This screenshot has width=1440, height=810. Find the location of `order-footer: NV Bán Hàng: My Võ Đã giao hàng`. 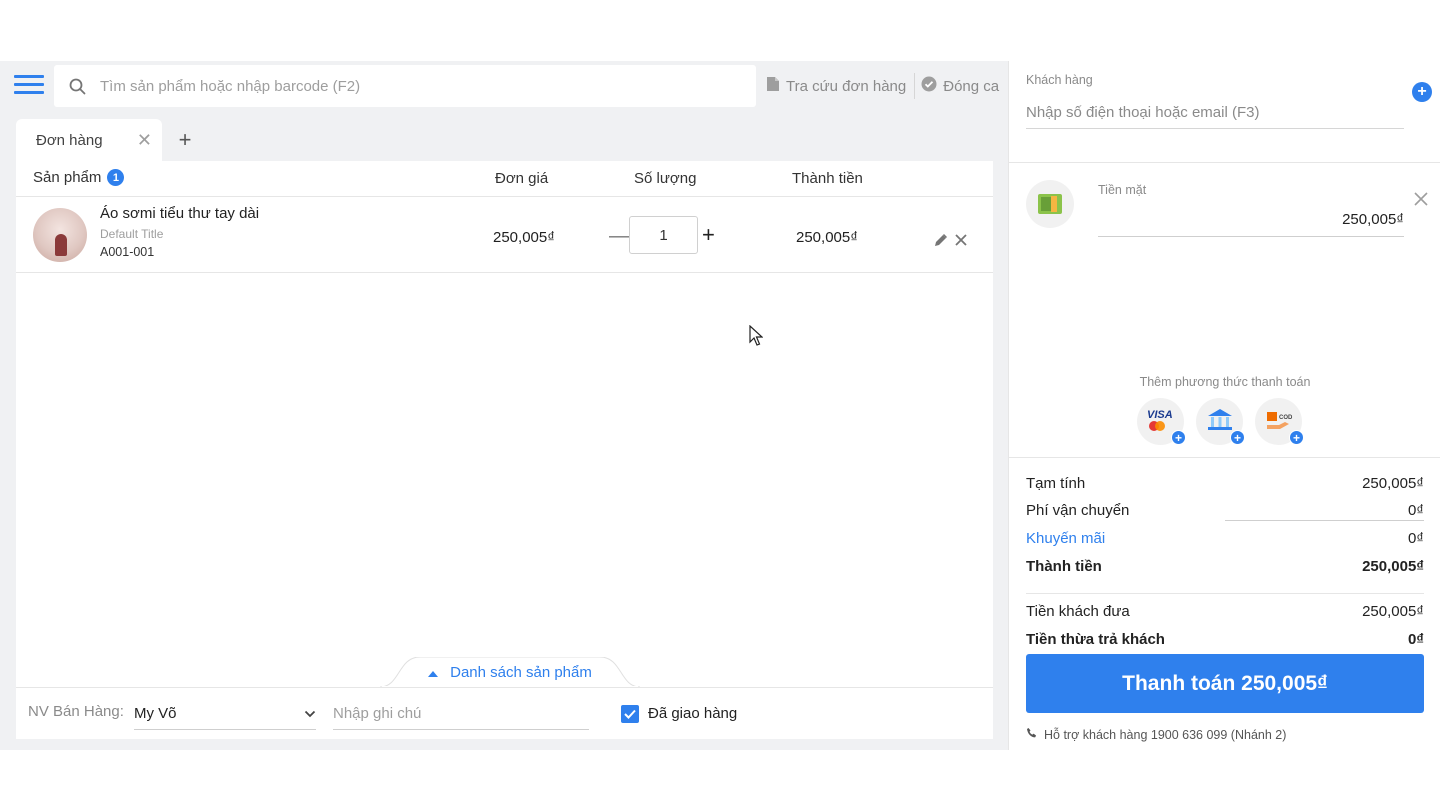

order-footer: NV Bán Hàng: My Võ Đã giao hàng is located at coordinates (504, 713).